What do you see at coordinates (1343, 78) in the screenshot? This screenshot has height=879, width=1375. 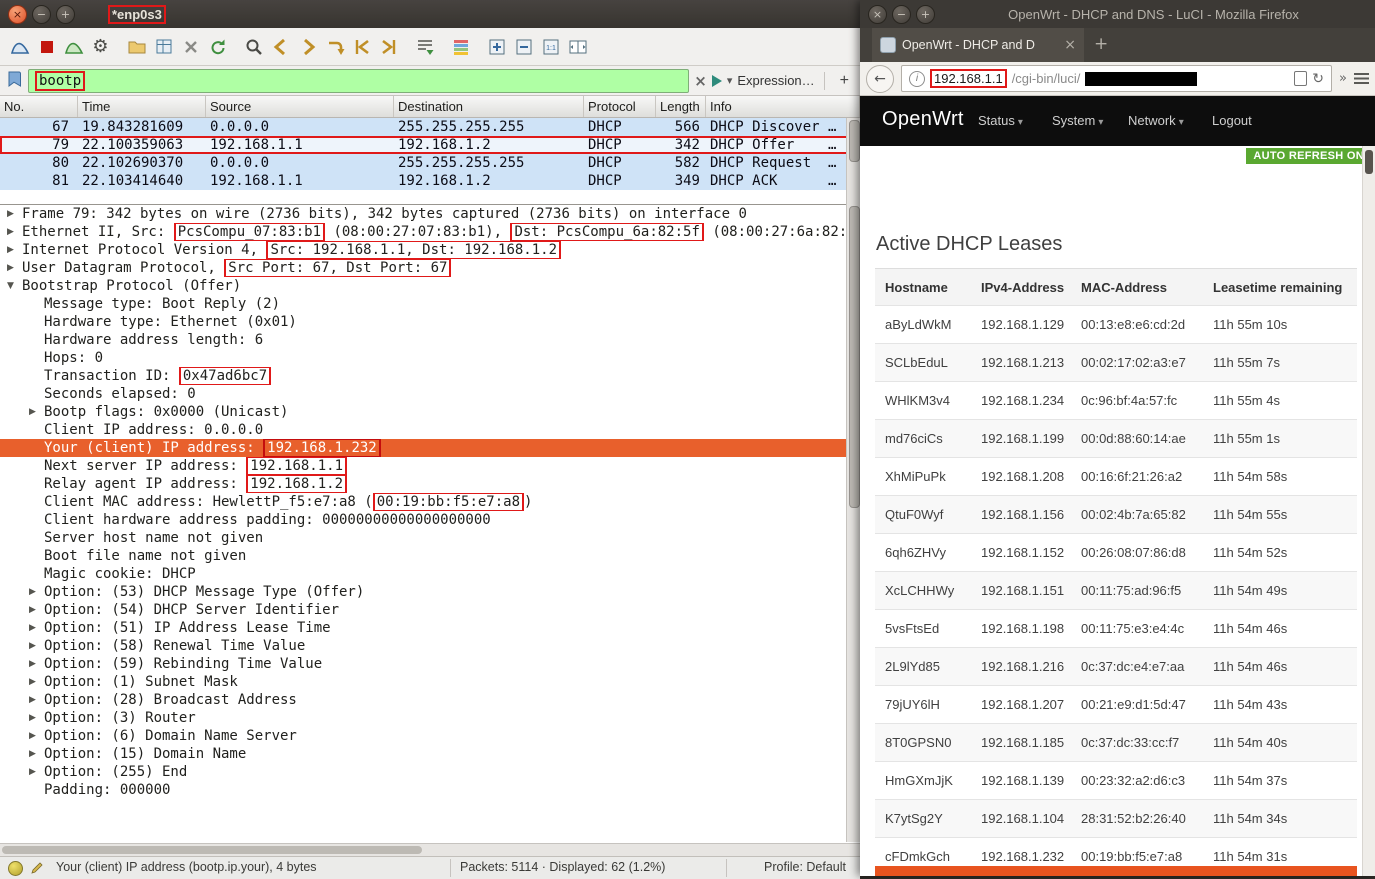 I see `overflow-chevrons-icon: »` at bounding box center [1343, 78].